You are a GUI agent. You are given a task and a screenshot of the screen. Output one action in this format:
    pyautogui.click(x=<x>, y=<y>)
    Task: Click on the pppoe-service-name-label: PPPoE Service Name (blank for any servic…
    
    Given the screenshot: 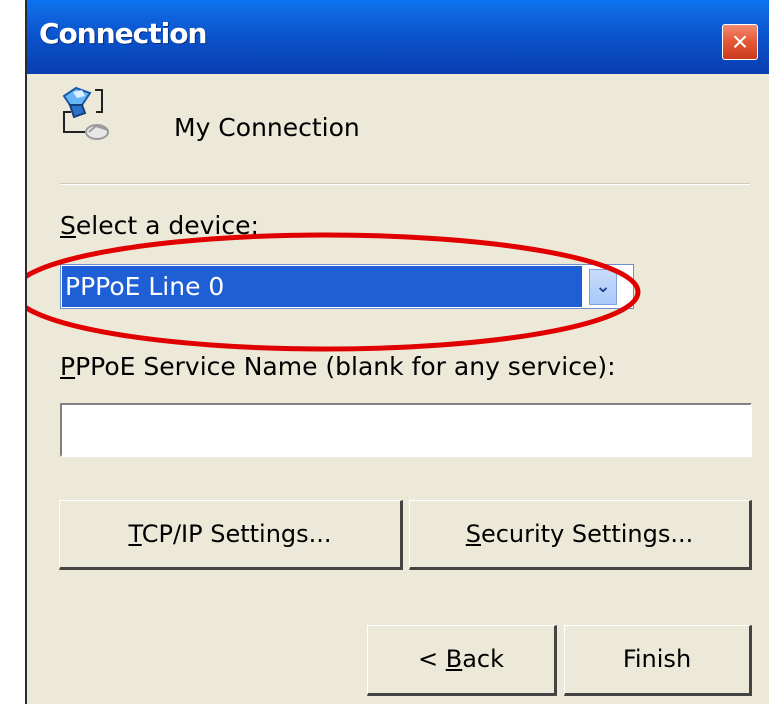 What is the action you would take?
    pyautogui.click(x=338, y=366)
    